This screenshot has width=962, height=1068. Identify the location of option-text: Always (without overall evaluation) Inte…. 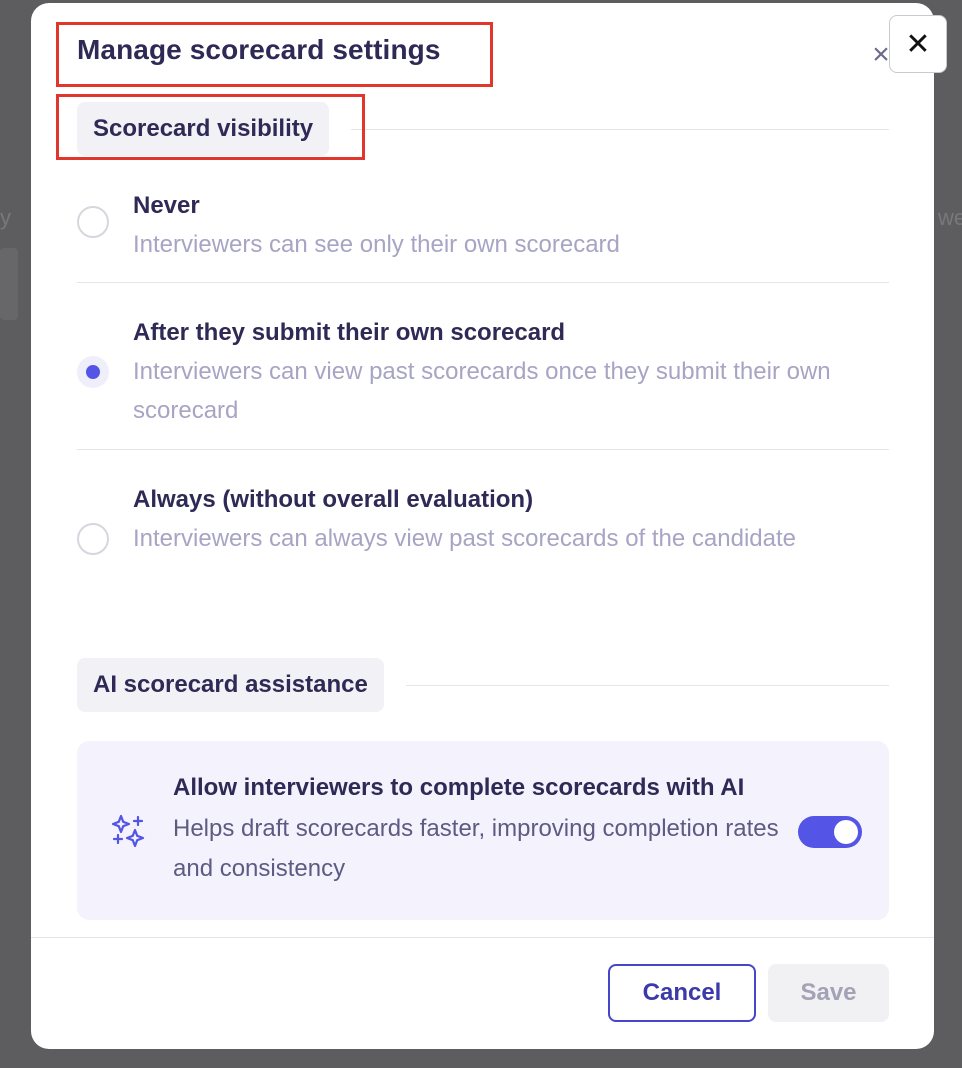
(511, 520).